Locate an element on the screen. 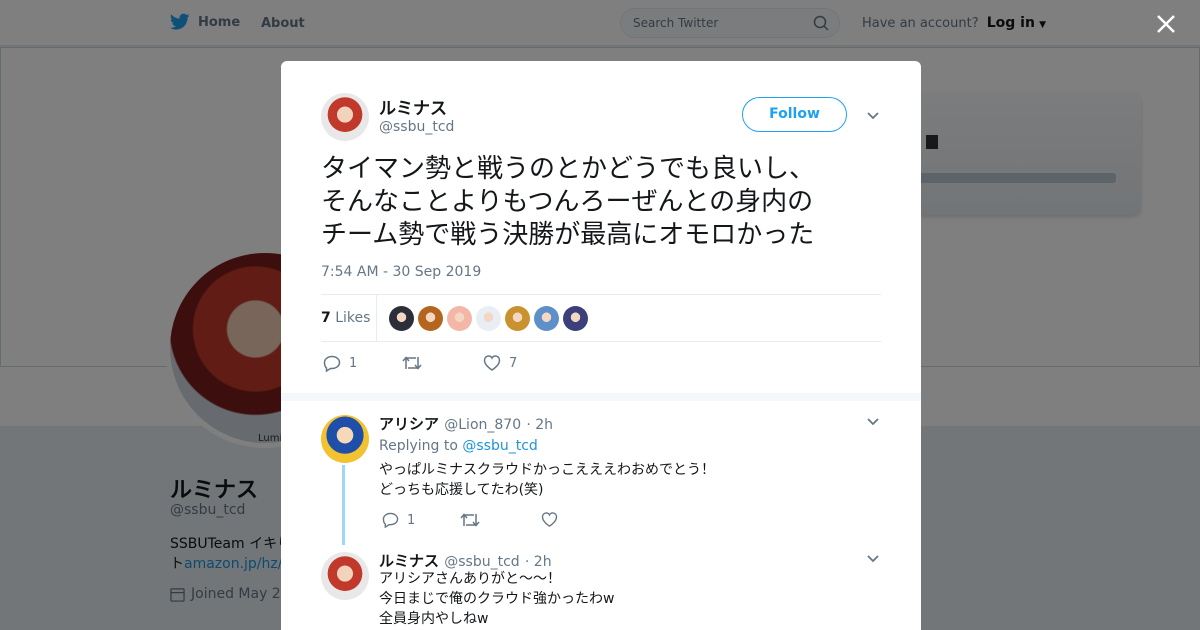 Image resolution: width=1200 pixels, height=630 pixels. reply-author-handle: @ssbu_tcd is located at coordinates (482, 562).